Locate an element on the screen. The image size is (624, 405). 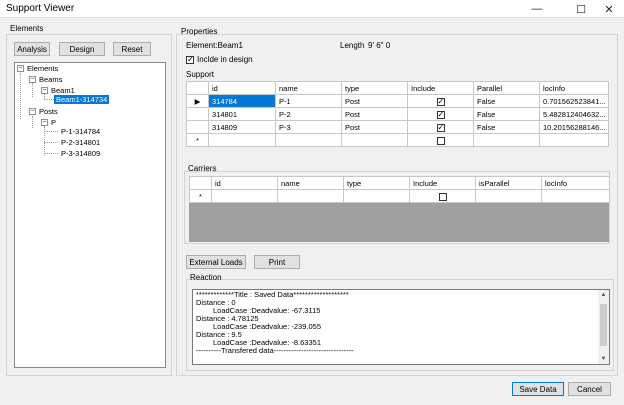
reaction-label: Reaction is located at coordinates (206, 277).